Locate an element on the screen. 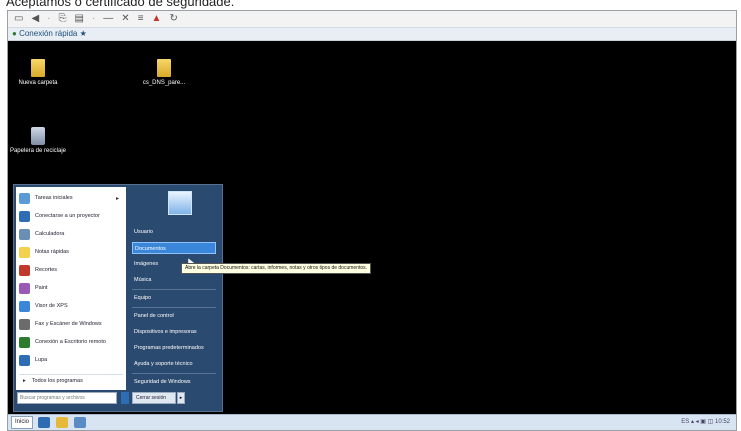 The width and height of the screenshot is (741, 431). desktop-icon: Nueva carpeta is located at coordinates (38, 72).